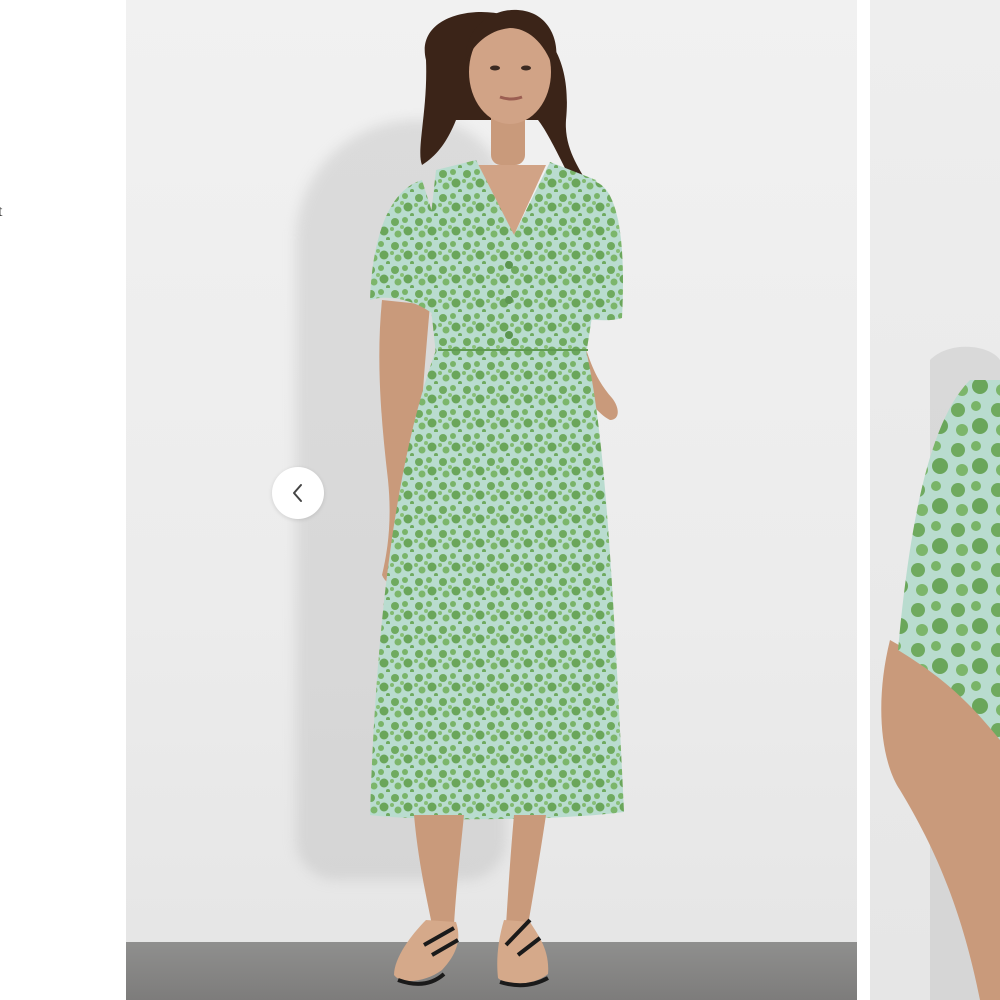  Describe the element at coordinates (1, 211) in the screenshot. I see `left-edge-text: t` at that location.